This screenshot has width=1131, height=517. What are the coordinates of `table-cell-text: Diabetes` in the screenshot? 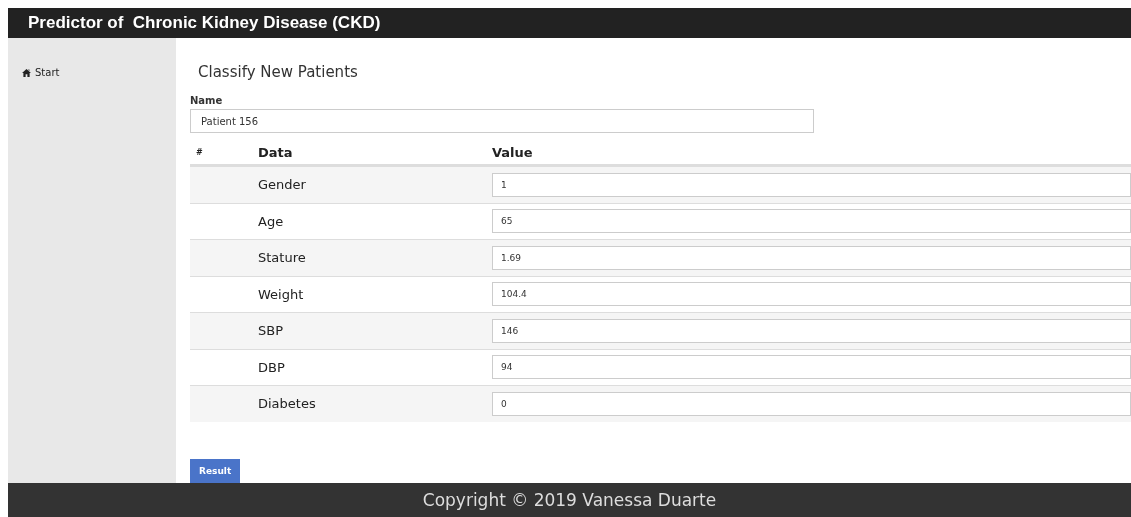 It's located at (287, 404).